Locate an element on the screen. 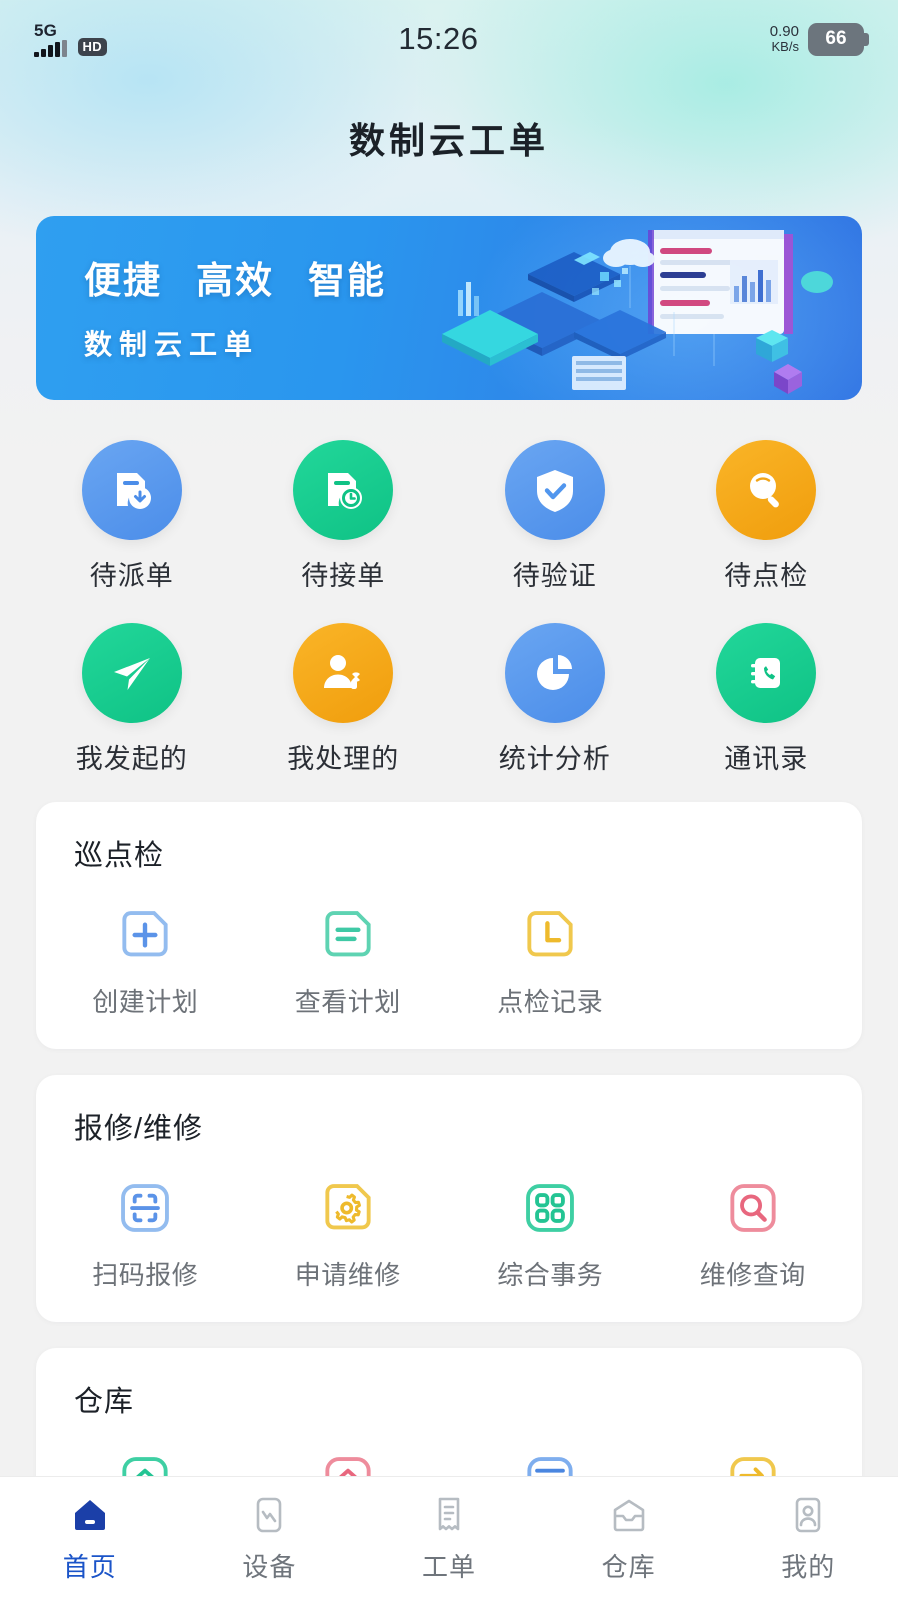  grid-four-icon is located at coordinates (550, 1208).